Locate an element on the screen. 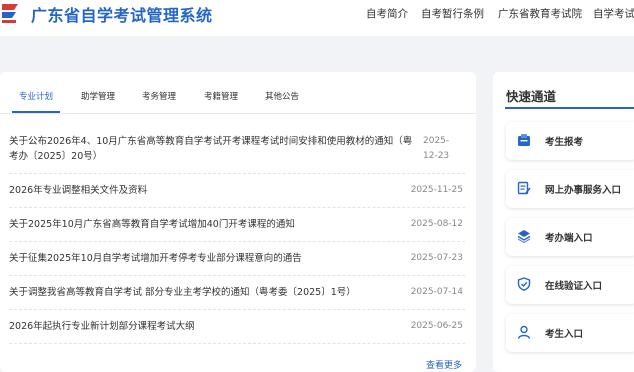 This screenshot has height=372, width=634. online-service-icon is located at coordinates (524, 188).